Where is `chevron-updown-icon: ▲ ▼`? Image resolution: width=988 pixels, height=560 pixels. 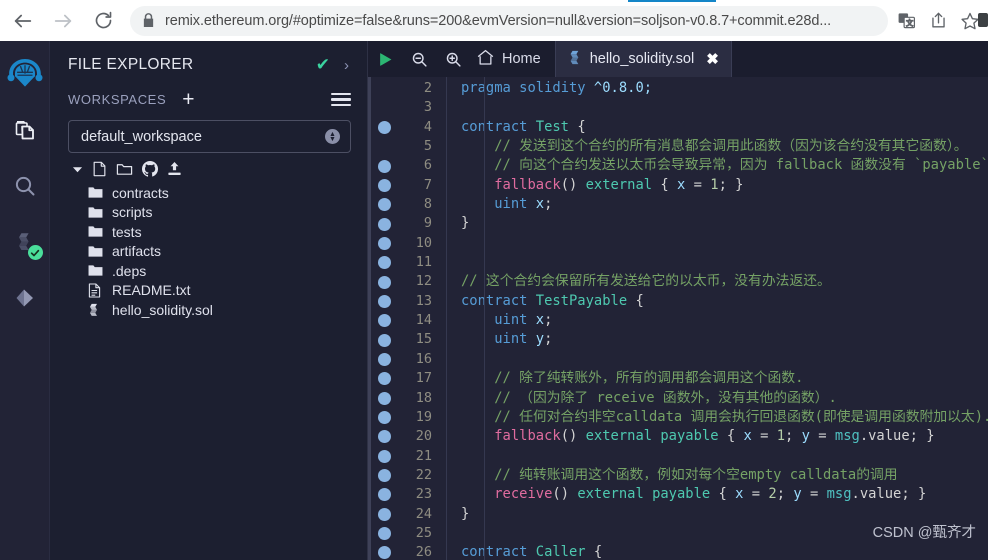
chevron-updown-icon: ▲ ▼ is located at coordinates (332, 136).